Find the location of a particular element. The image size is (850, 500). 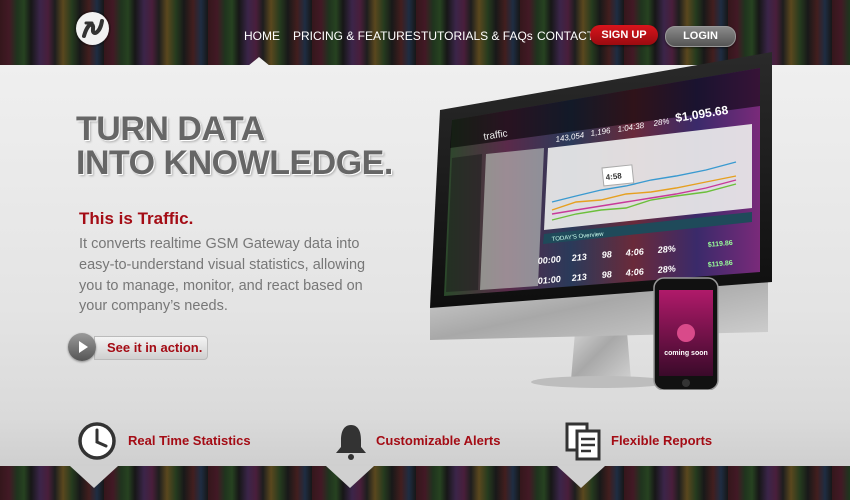

nav-home: HOME is located at coordinates (262, 36).